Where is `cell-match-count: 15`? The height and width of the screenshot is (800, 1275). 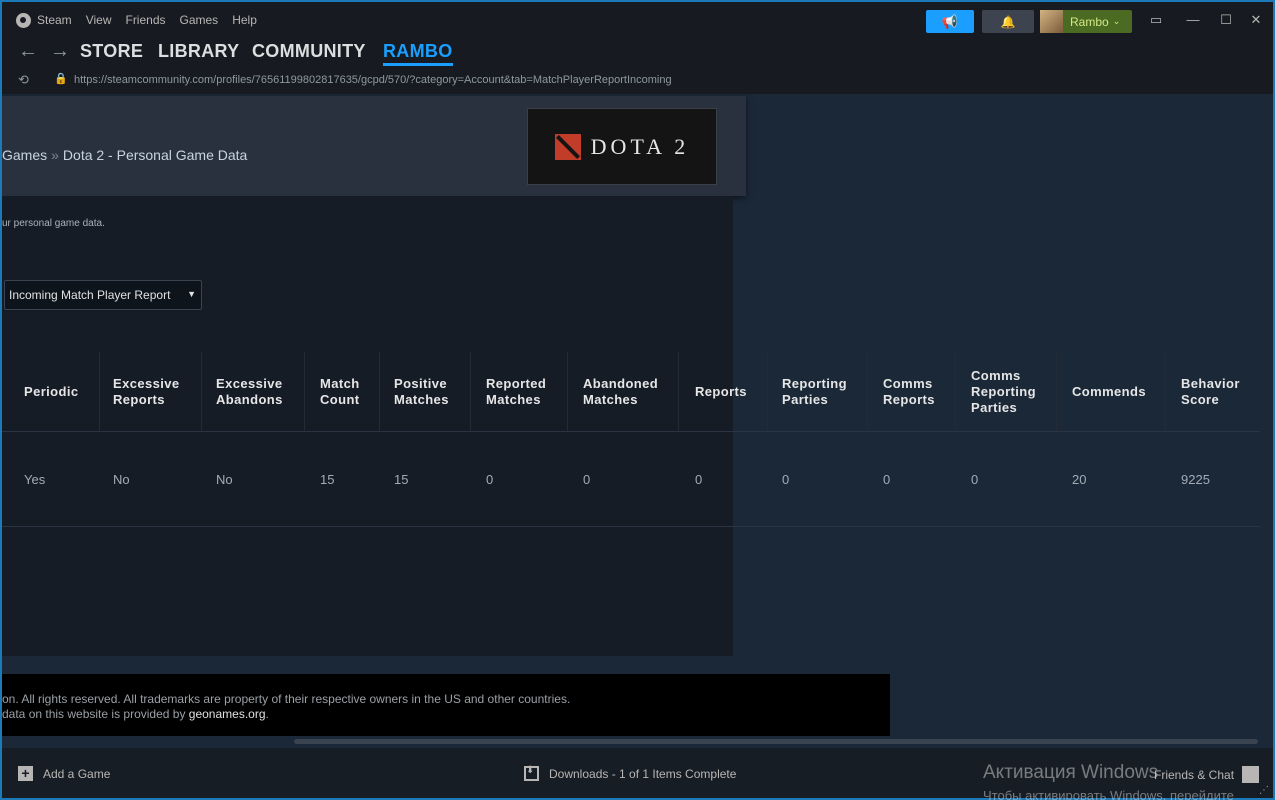
cell-match-count: 15 is located at coordinates (327, 479).